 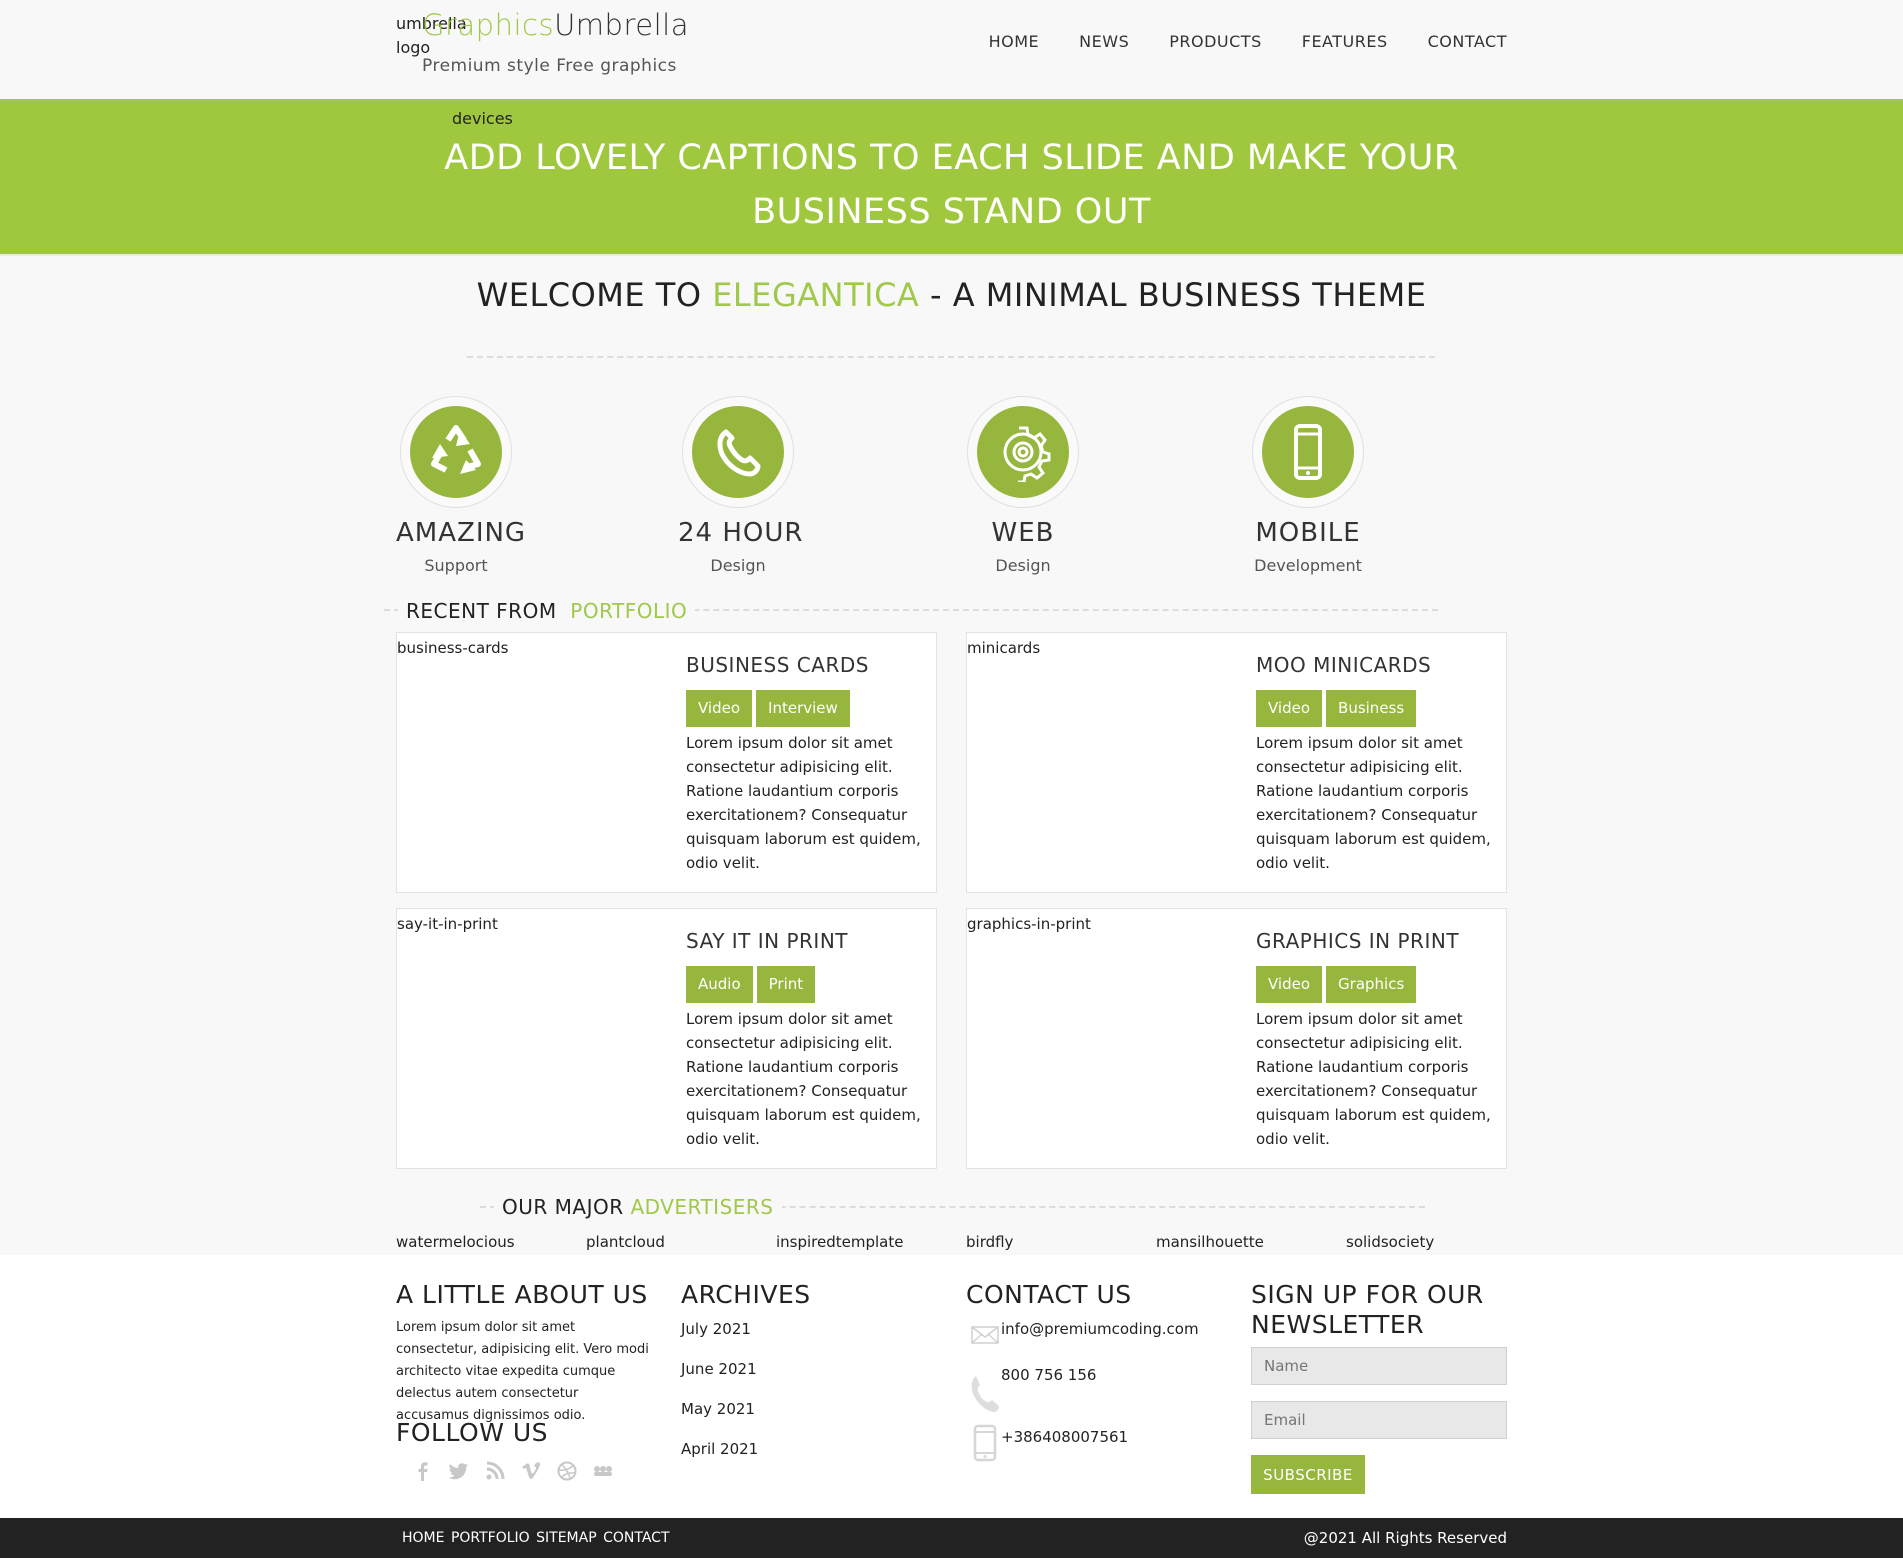 I want to click on tag-graphics: Graphics, so click(x=1371, y=984).